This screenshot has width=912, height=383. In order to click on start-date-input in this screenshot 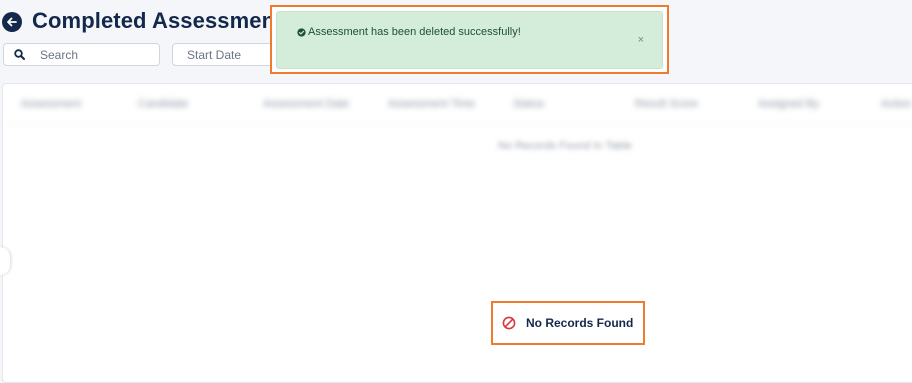, I will do `click(232, 54)`.